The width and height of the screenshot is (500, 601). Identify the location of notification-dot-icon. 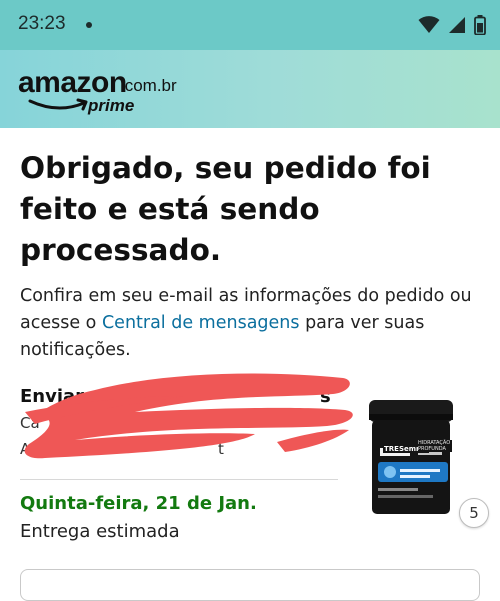
(89, 25).